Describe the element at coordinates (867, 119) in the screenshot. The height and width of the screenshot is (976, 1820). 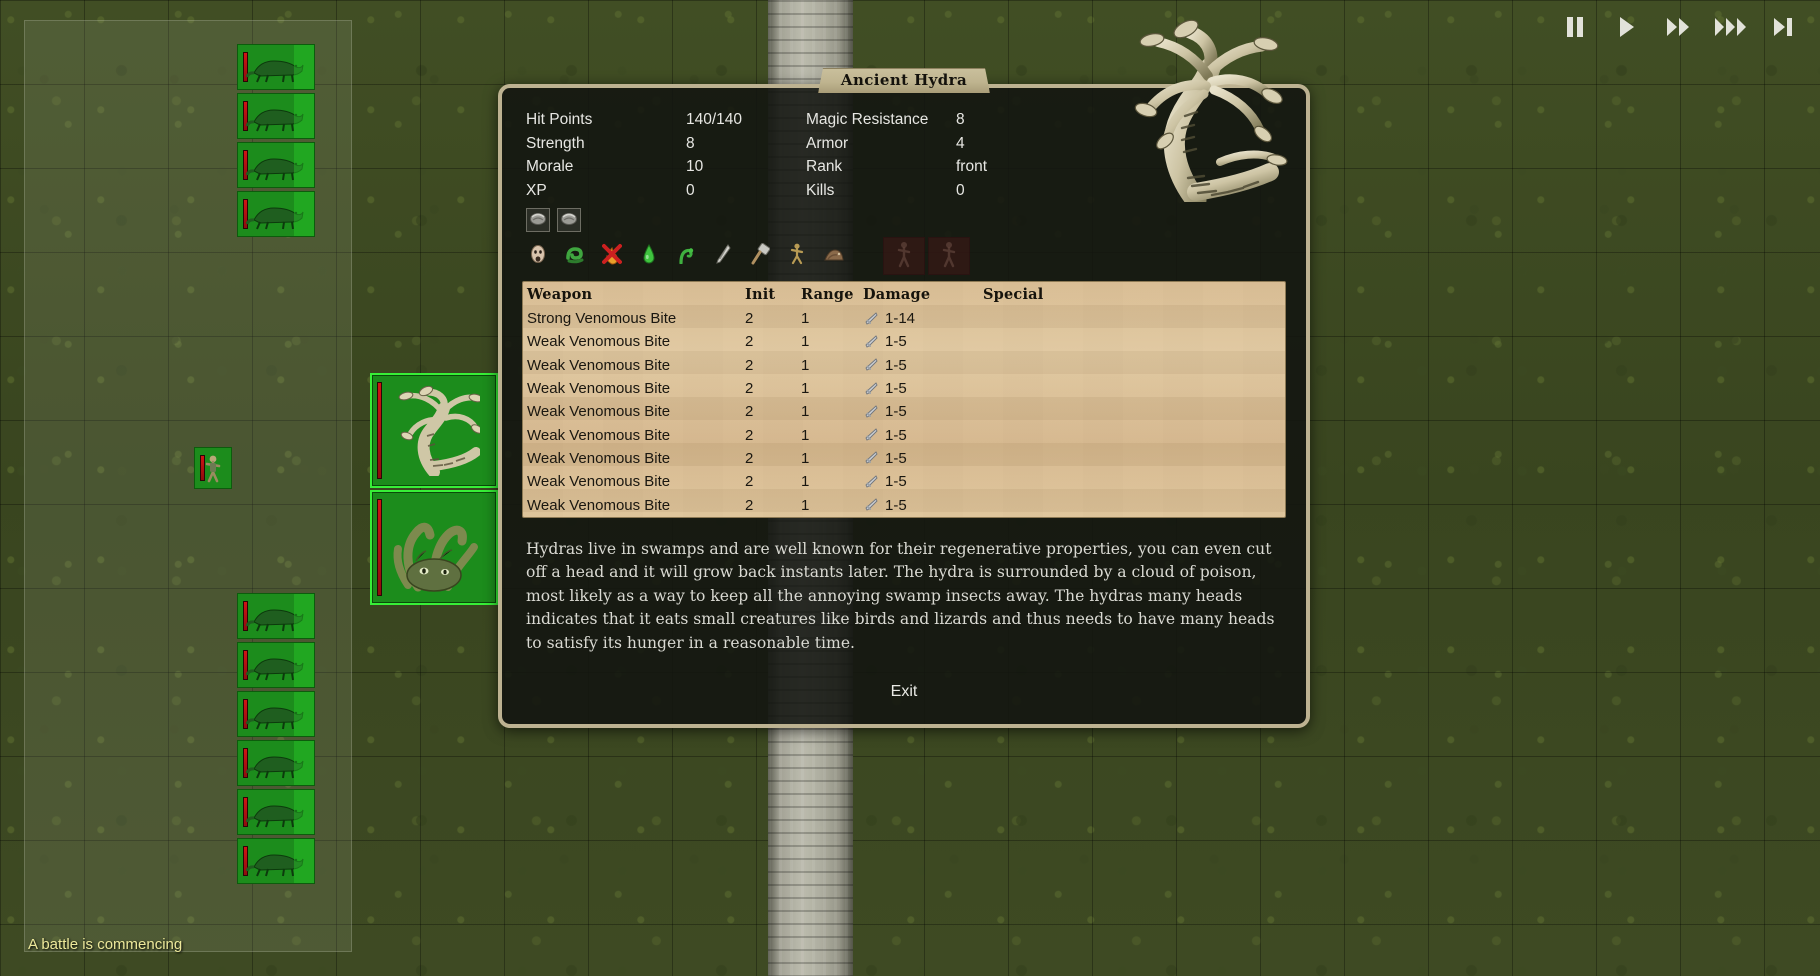
I see `stat-label-right-0: Magic Resistance` at that location.